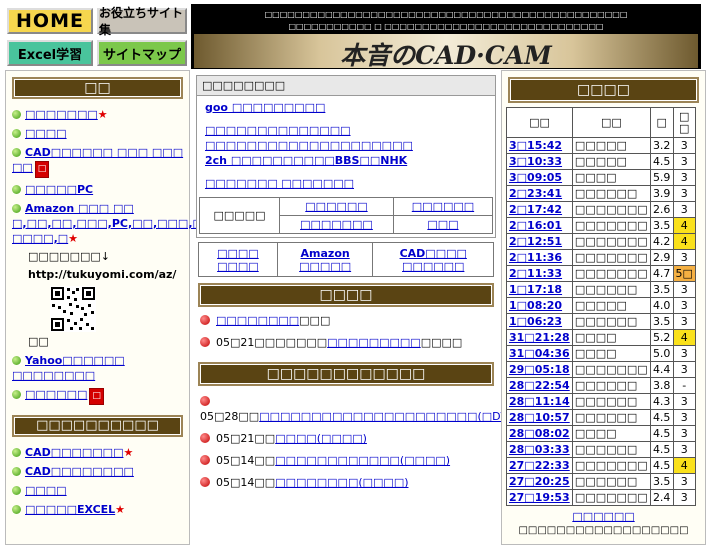 This screenshot has width=727, height=545. Describe the element at coordinates (346, 107) in the screenshot. I see `external-link: goo □□□□□□□□□` at that location.